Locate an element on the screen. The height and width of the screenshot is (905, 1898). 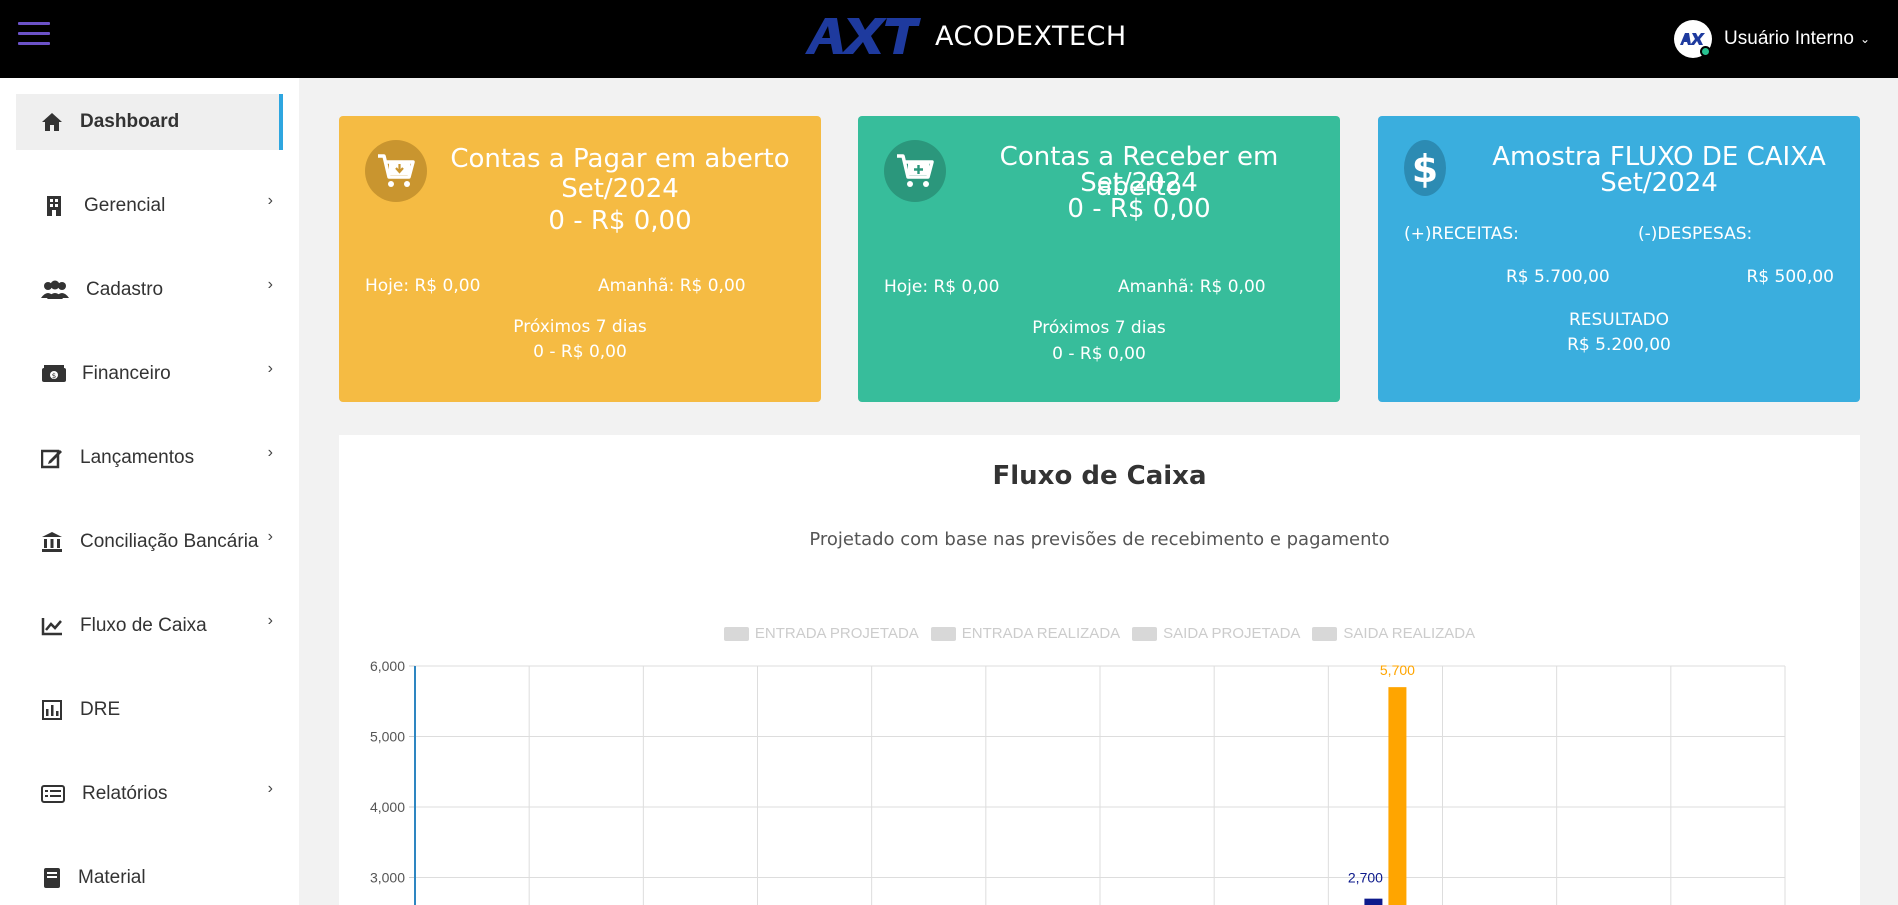
home-icon is located at coordinates (52, 122).